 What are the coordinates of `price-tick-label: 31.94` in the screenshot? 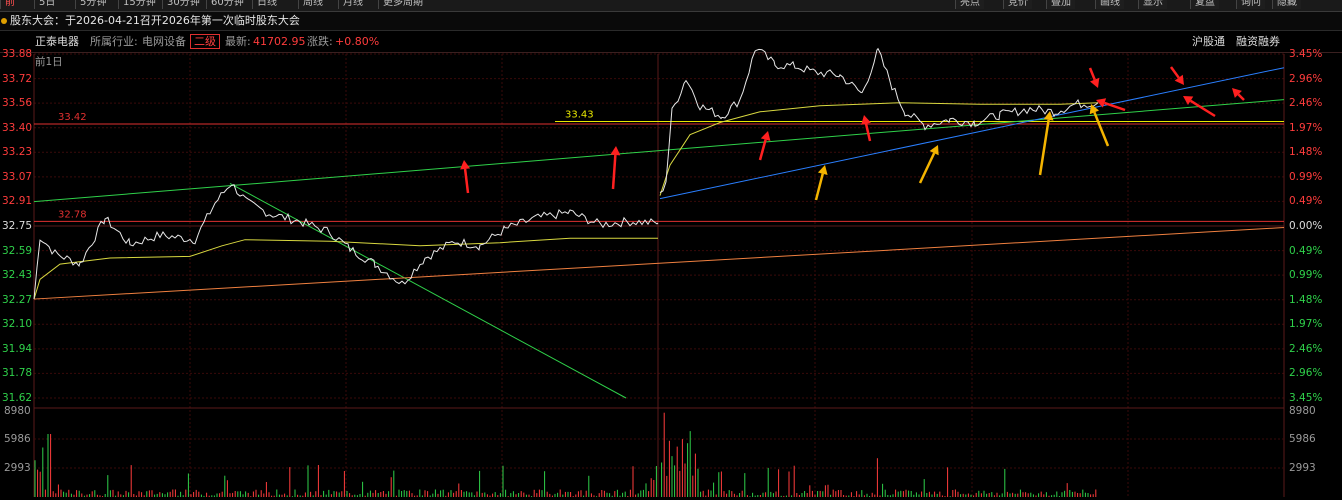 It's located at (17, 348).